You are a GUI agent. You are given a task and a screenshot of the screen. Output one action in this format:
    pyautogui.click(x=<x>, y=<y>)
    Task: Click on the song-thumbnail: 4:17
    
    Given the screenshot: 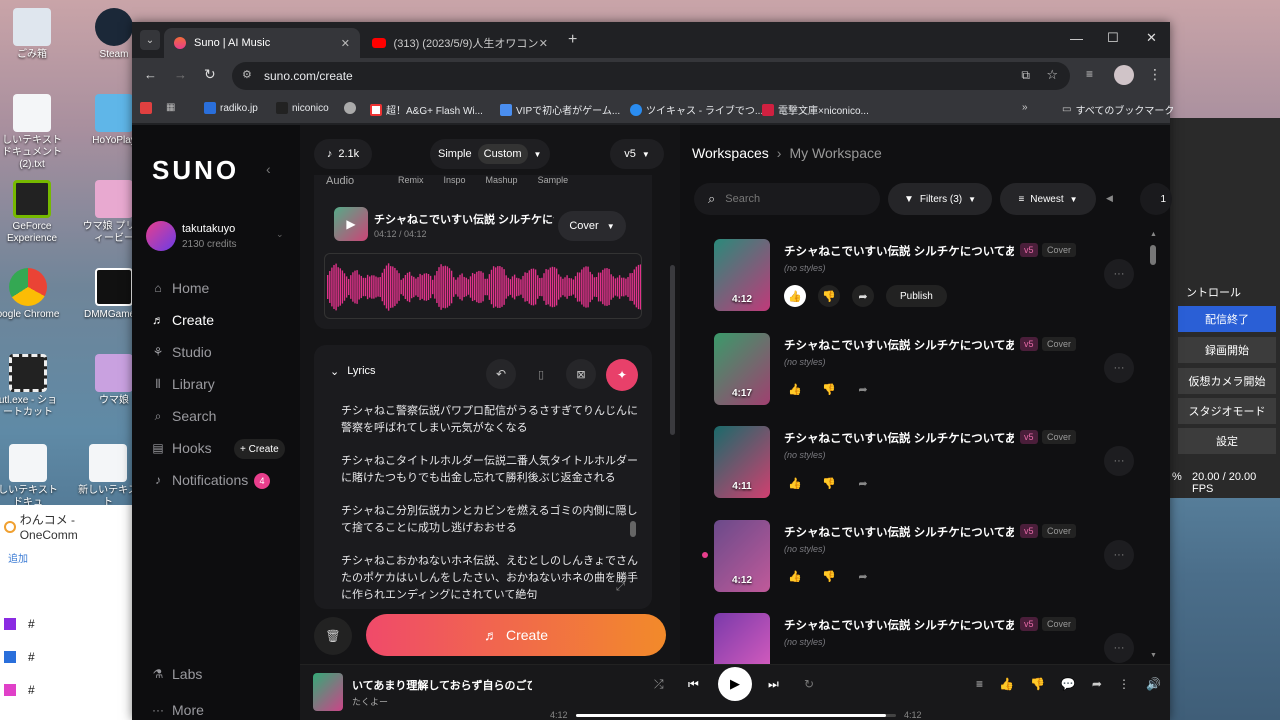 What is the action you would take?
    pyautogui.click(x=742, y=368)
    